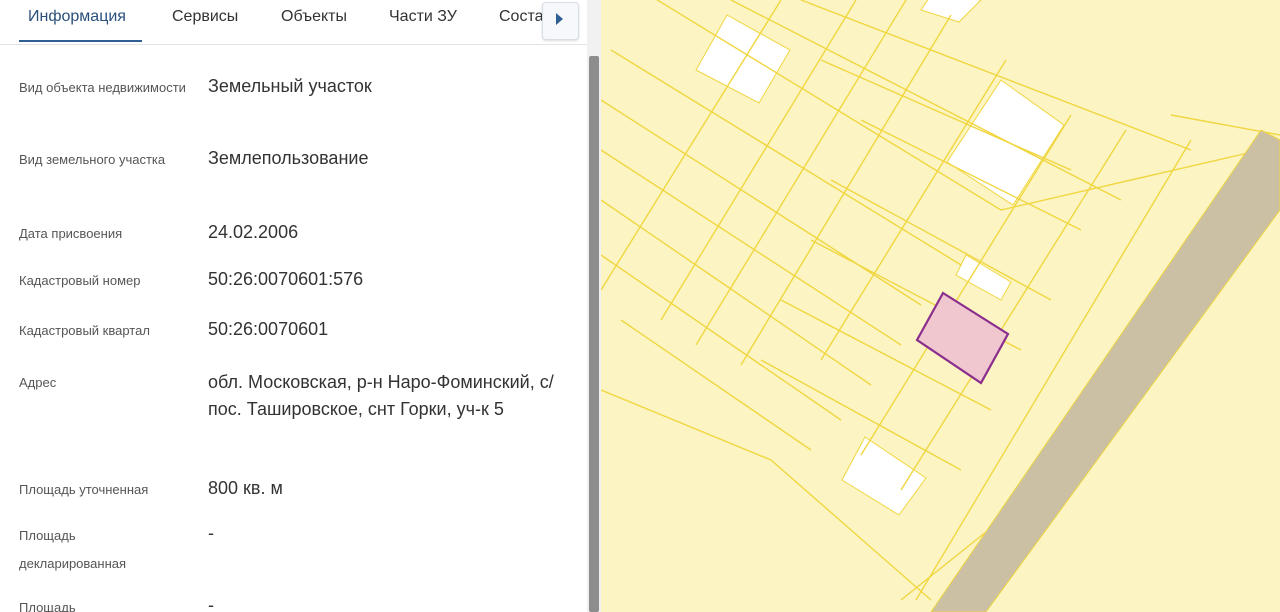 This screenshot has width=1280, height=612. What do you see at coordinates (423, 17) in the screenshot?
I see `tab-land-parts: Части ЗУ` at bounding box center [423, 17].